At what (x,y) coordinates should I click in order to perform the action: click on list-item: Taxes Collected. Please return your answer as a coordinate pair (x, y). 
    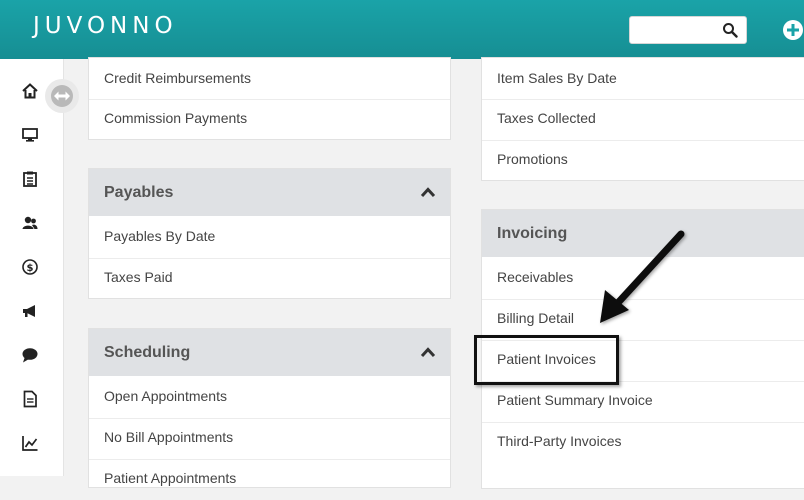
    Looking at the image, I should click on (643, 120).